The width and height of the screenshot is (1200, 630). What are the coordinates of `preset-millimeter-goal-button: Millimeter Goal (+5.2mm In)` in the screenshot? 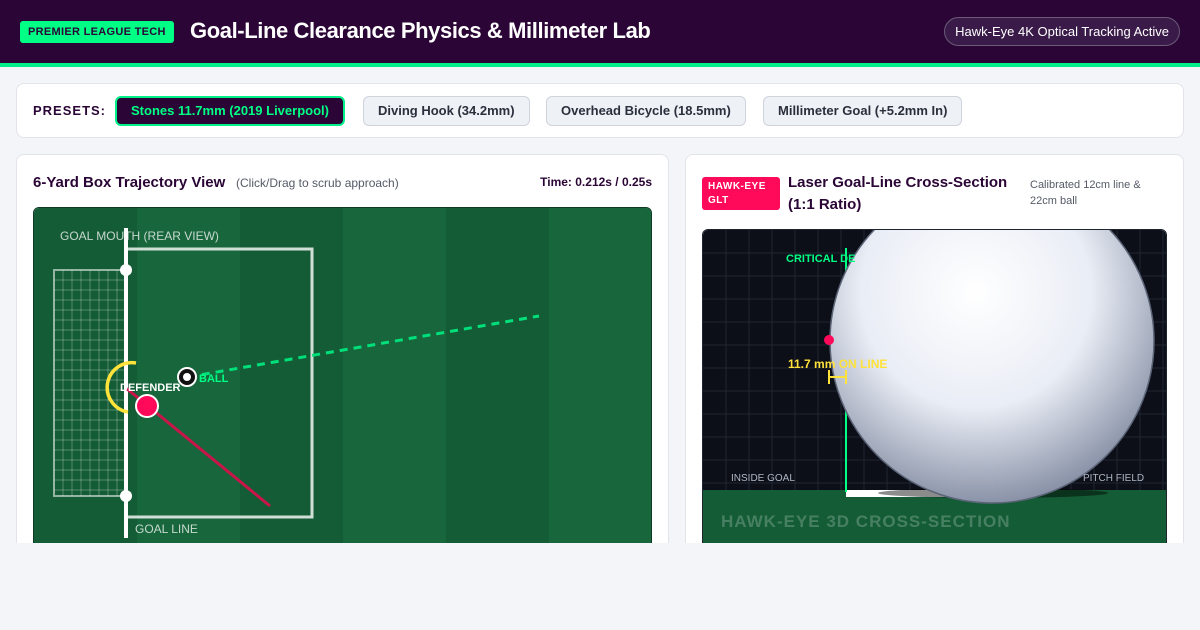 It's located at (863, 111).